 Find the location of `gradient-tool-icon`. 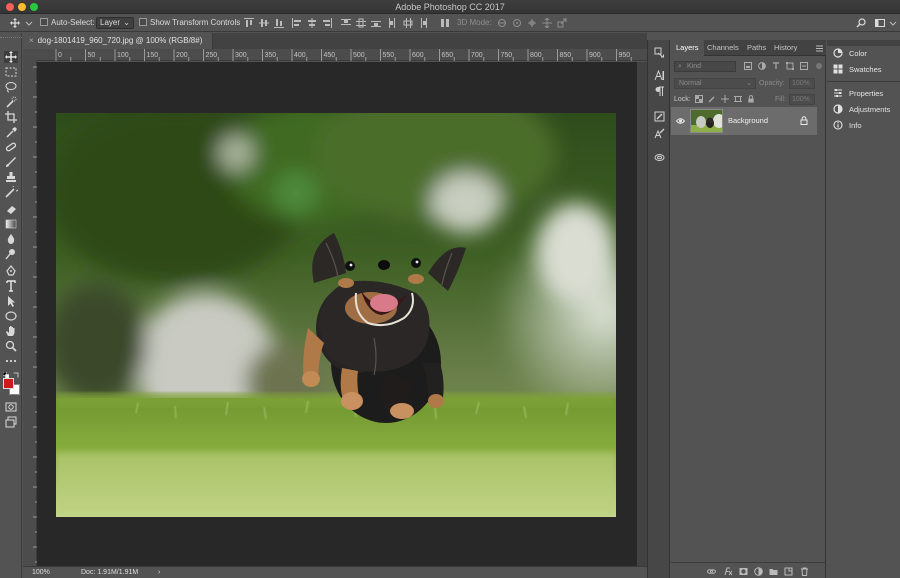

gradient-tool-icon is located at coordinates (11, 224).